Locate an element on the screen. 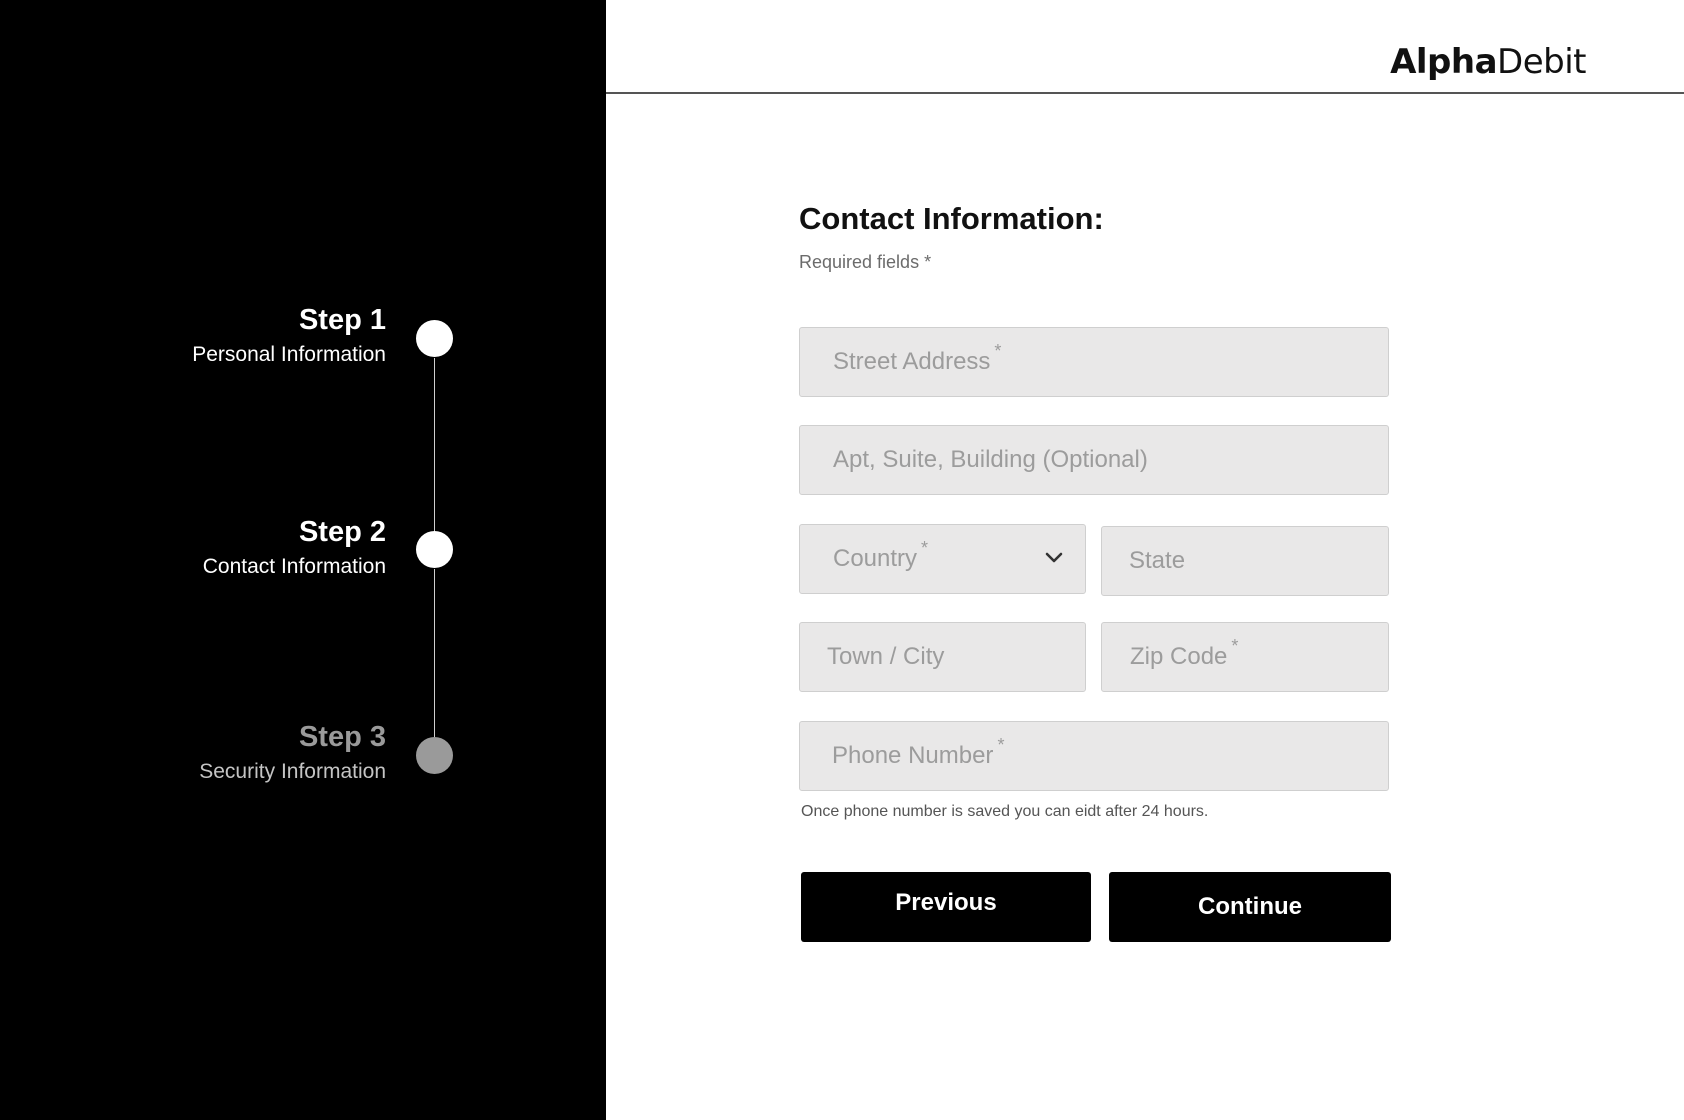 This screenshot has width=1684, height=1120. street-address-input: Street Address * is located at coordinates (1094, 362).